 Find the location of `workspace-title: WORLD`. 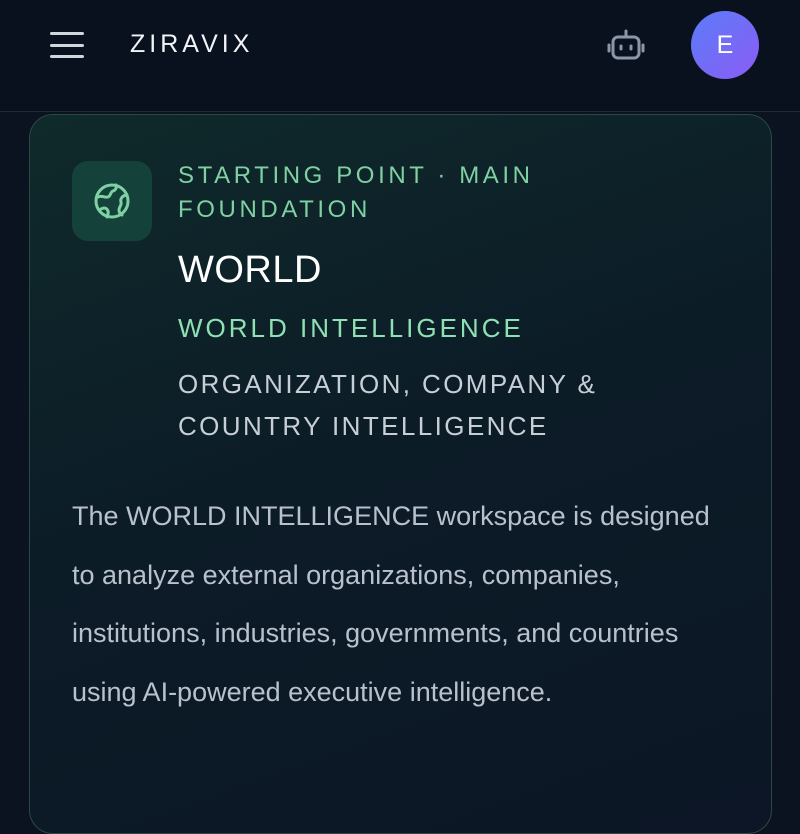

workspace-title: WORLD is located at coordinates (250, 270).